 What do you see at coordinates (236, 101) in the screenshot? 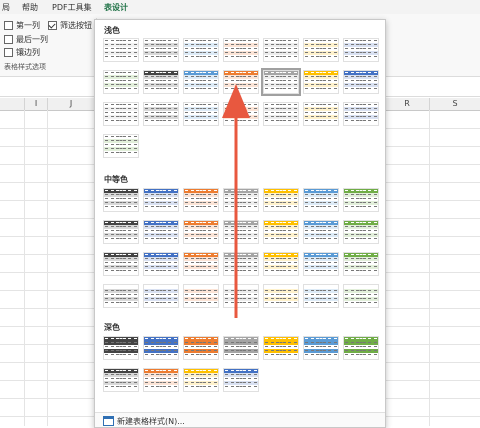
I see `arrow-head` at bounding box center [236, 101].